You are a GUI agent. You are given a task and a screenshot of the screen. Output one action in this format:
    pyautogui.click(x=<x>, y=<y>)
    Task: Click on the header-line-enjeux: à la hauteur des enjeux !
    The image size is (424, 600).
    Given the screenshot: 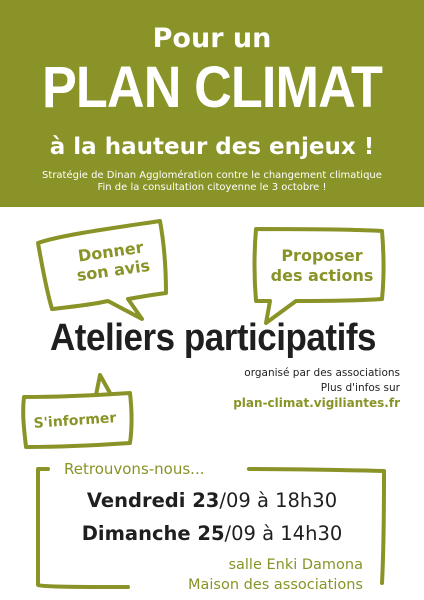 What is the action you would take?
    pyautogui.click(x=212, y=147)
    